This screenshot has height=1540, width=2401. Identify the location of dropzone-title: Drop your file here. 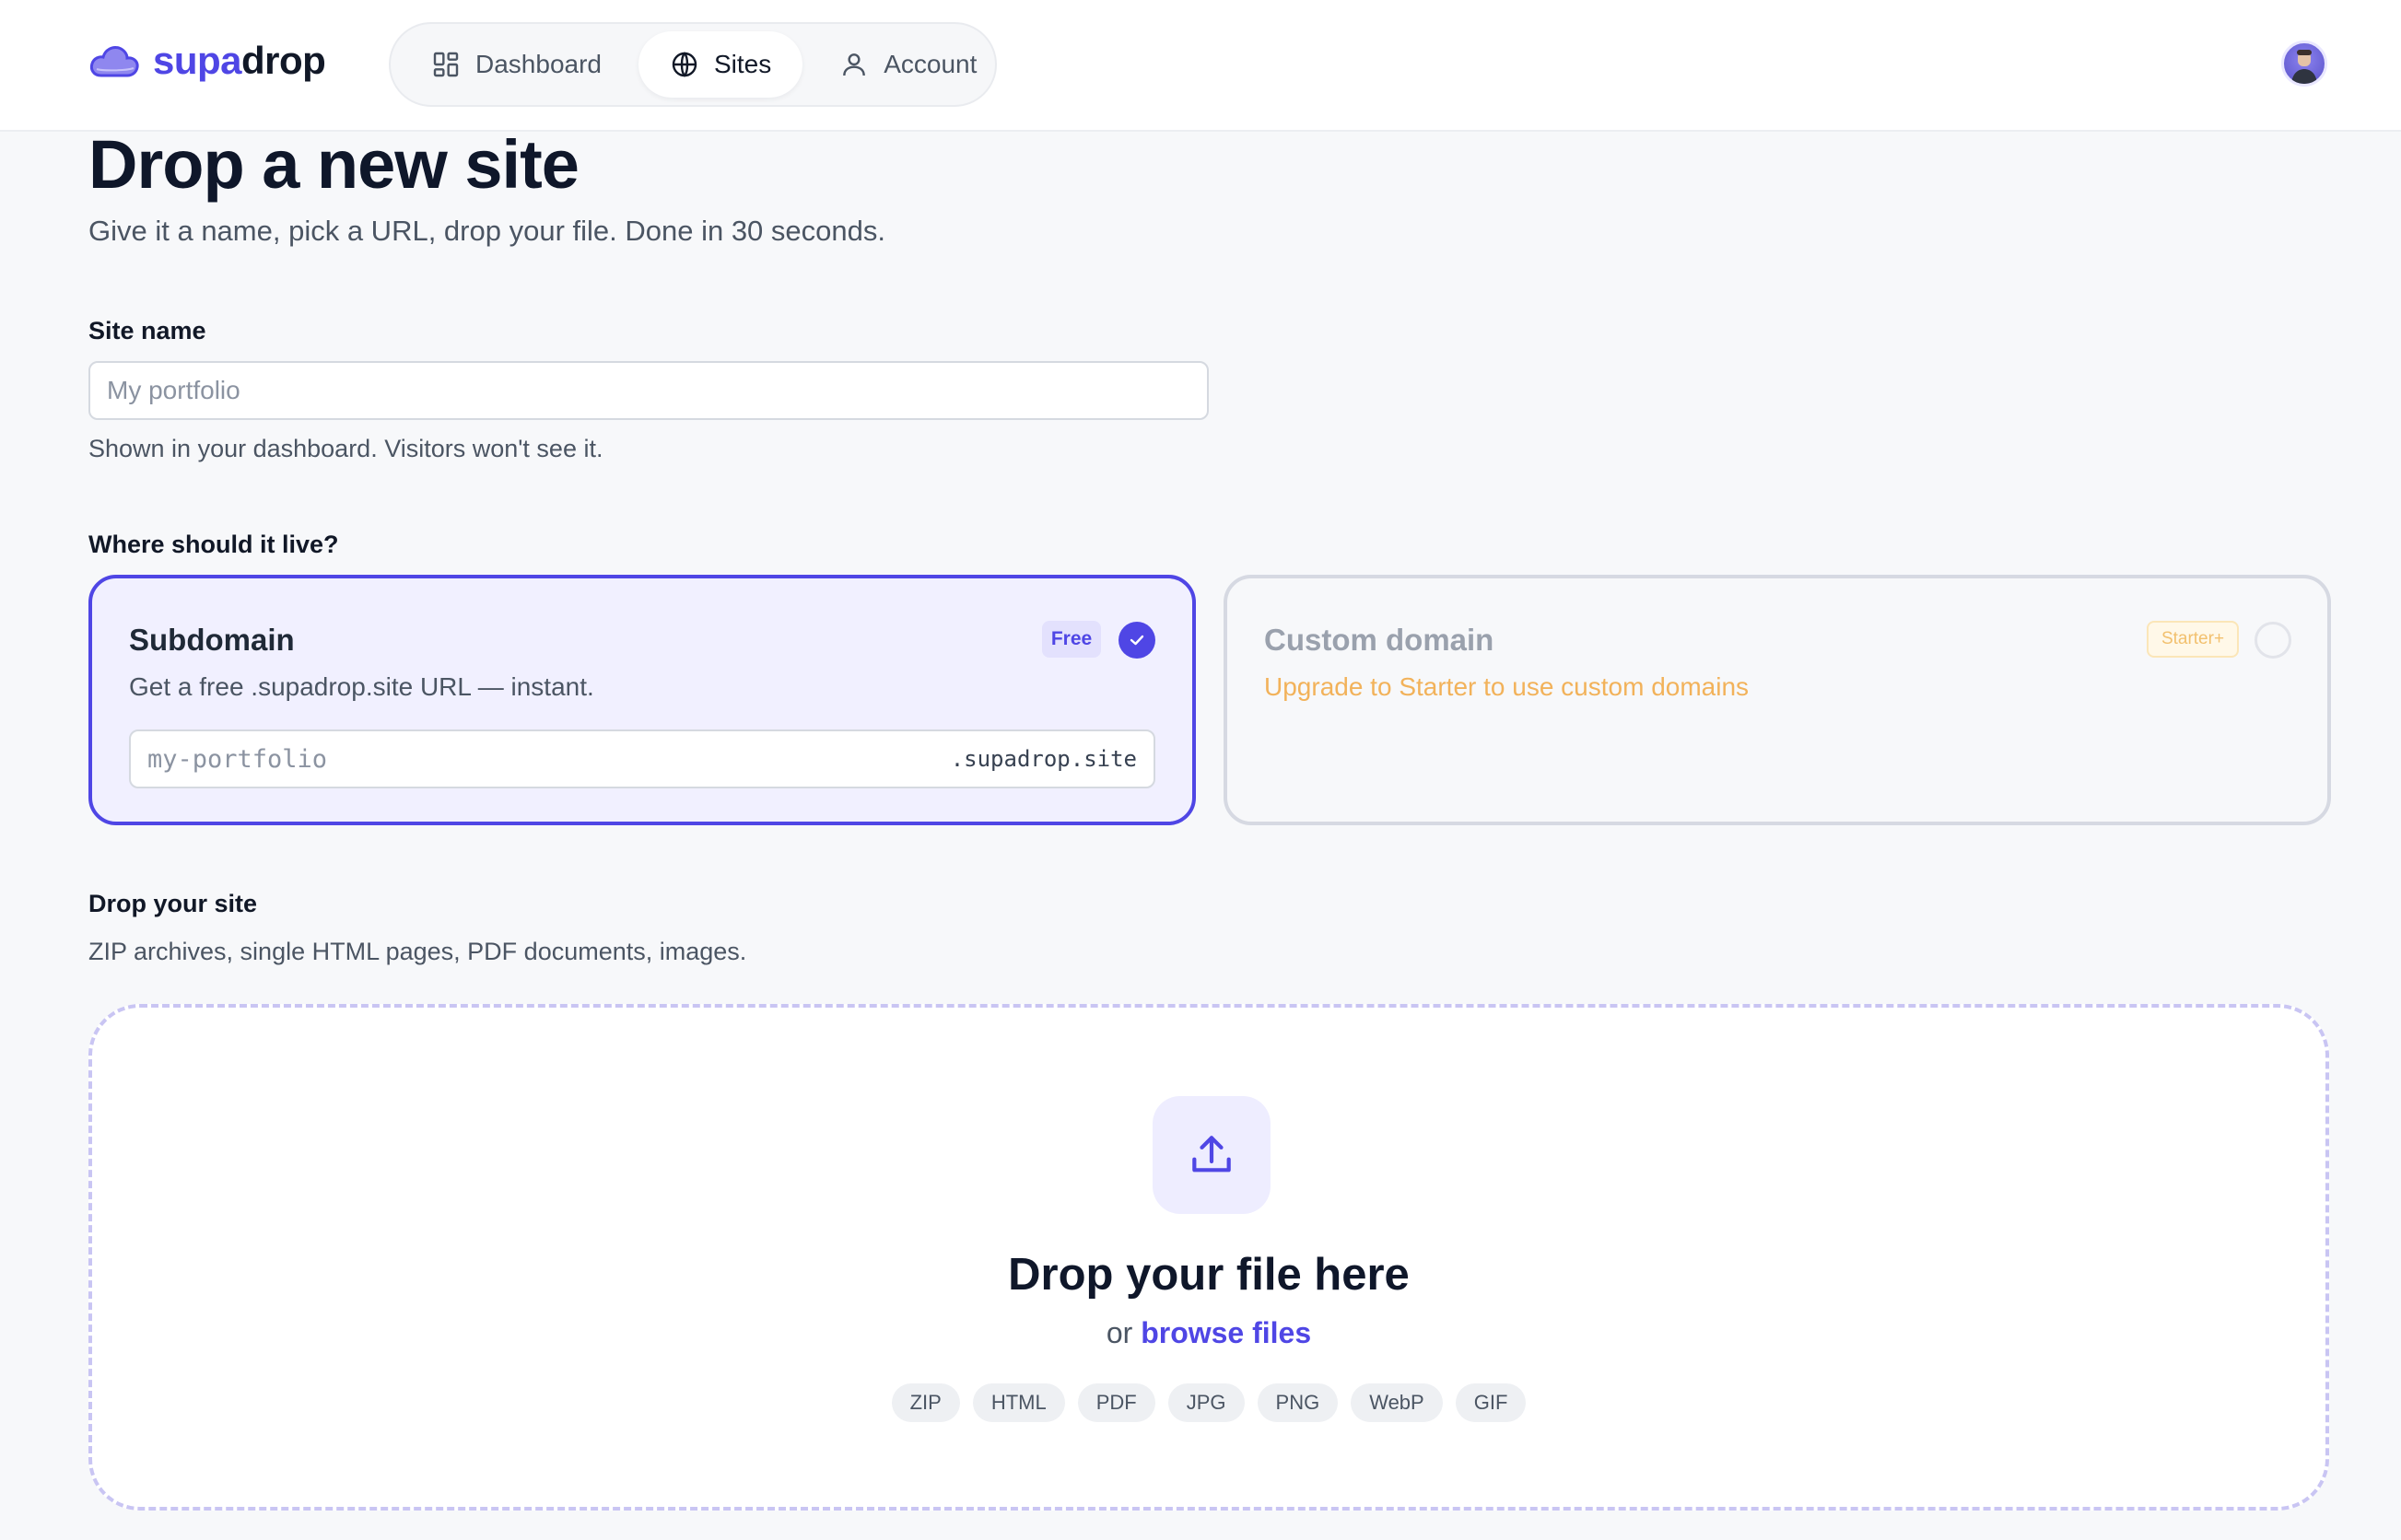
(1209, 1275).